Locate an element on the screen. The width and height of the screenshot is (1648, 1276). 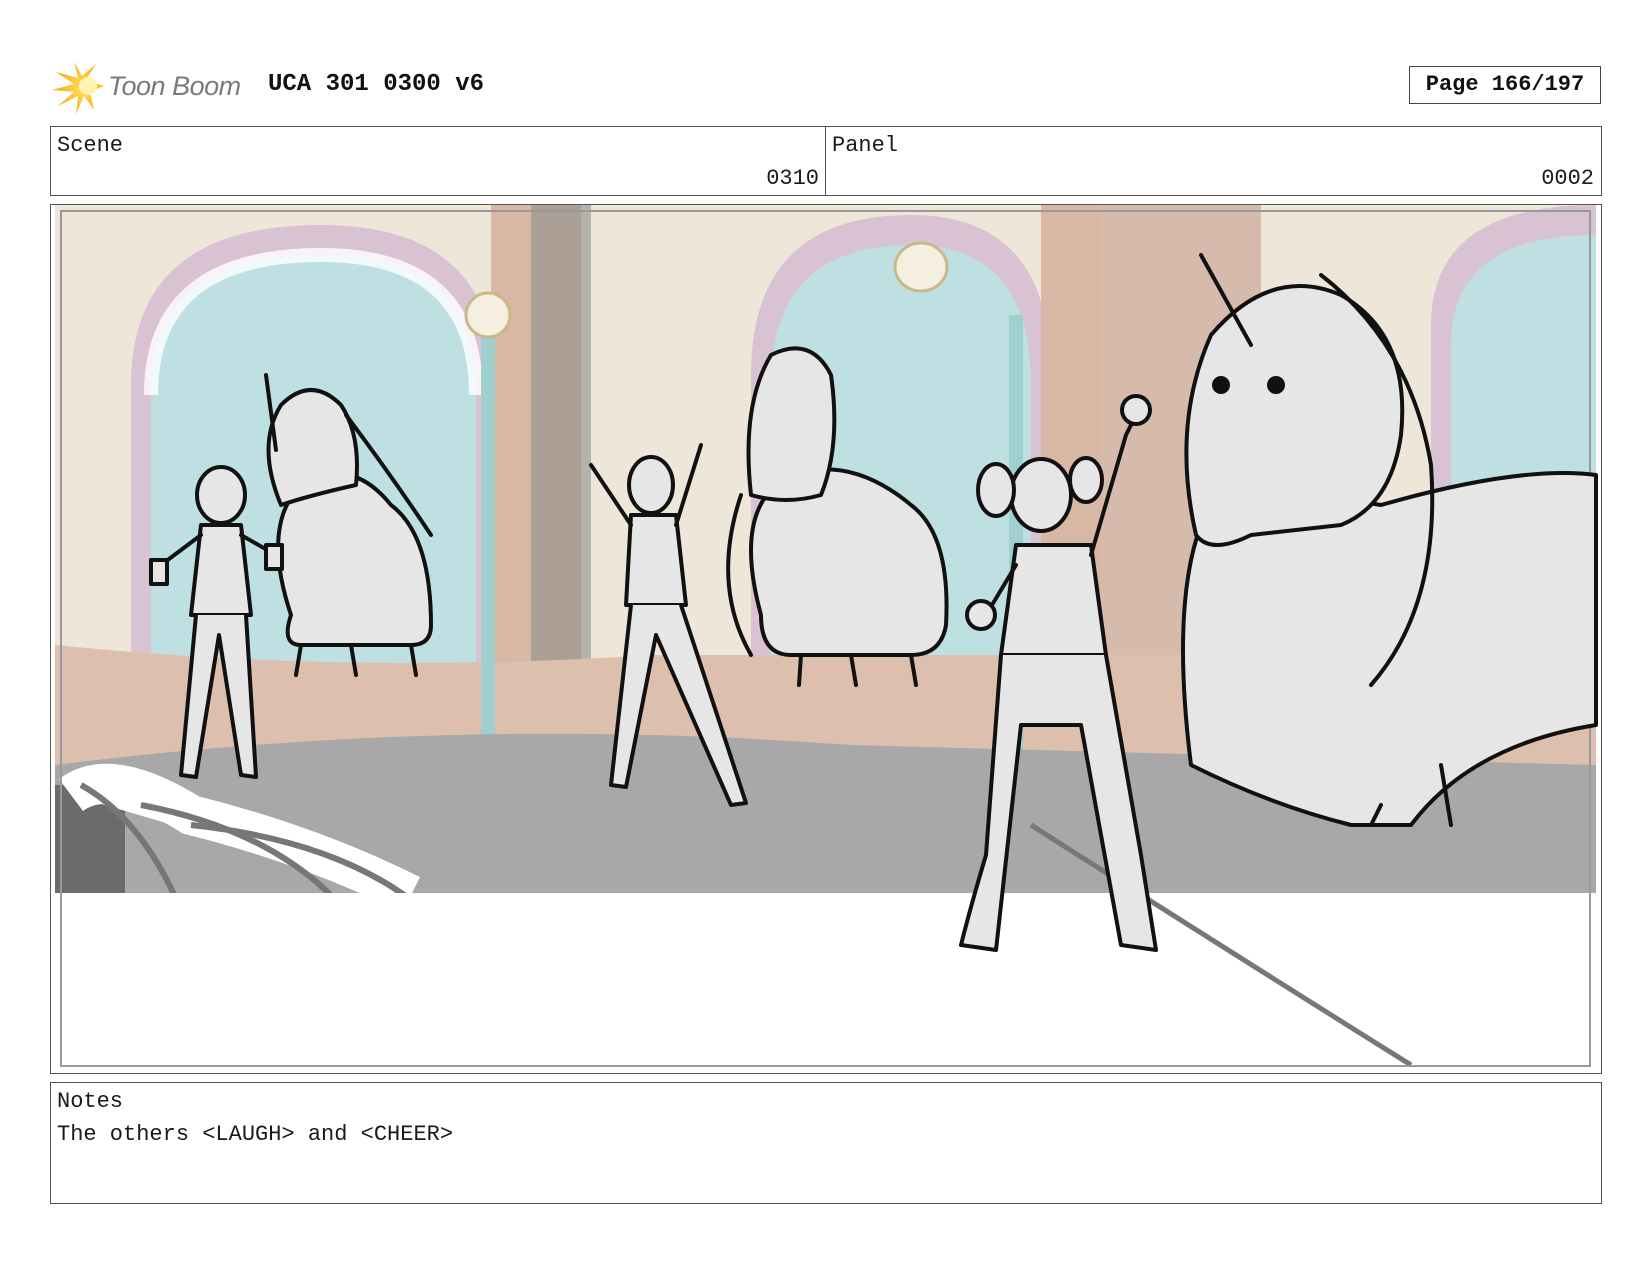
panel-number: 0002 is located at coordinates (1567, 178).